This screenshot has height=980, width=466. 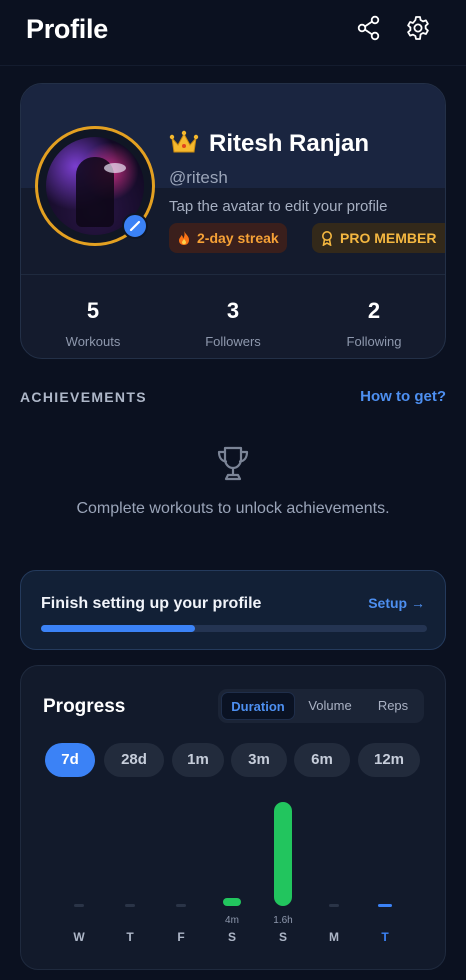 What do you see at coordinates (278, 206) in the screenshot?
I see `edit-hint: Tap the avatar to edit your profile` at bounding box center [278, 206].